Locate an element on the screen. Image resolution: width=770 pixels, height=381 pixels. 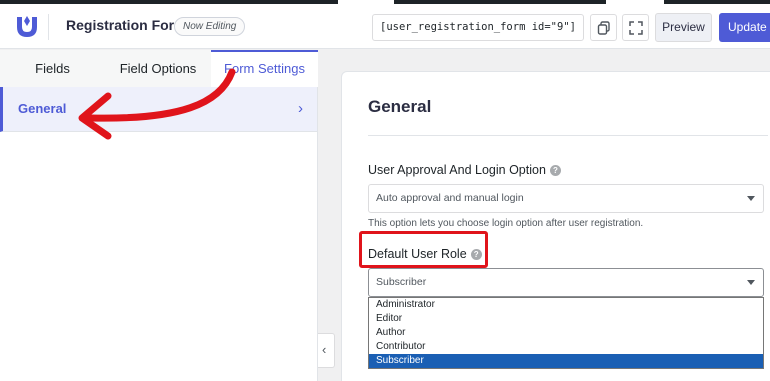
fullscreen-button is located at coordinates (635, 27).